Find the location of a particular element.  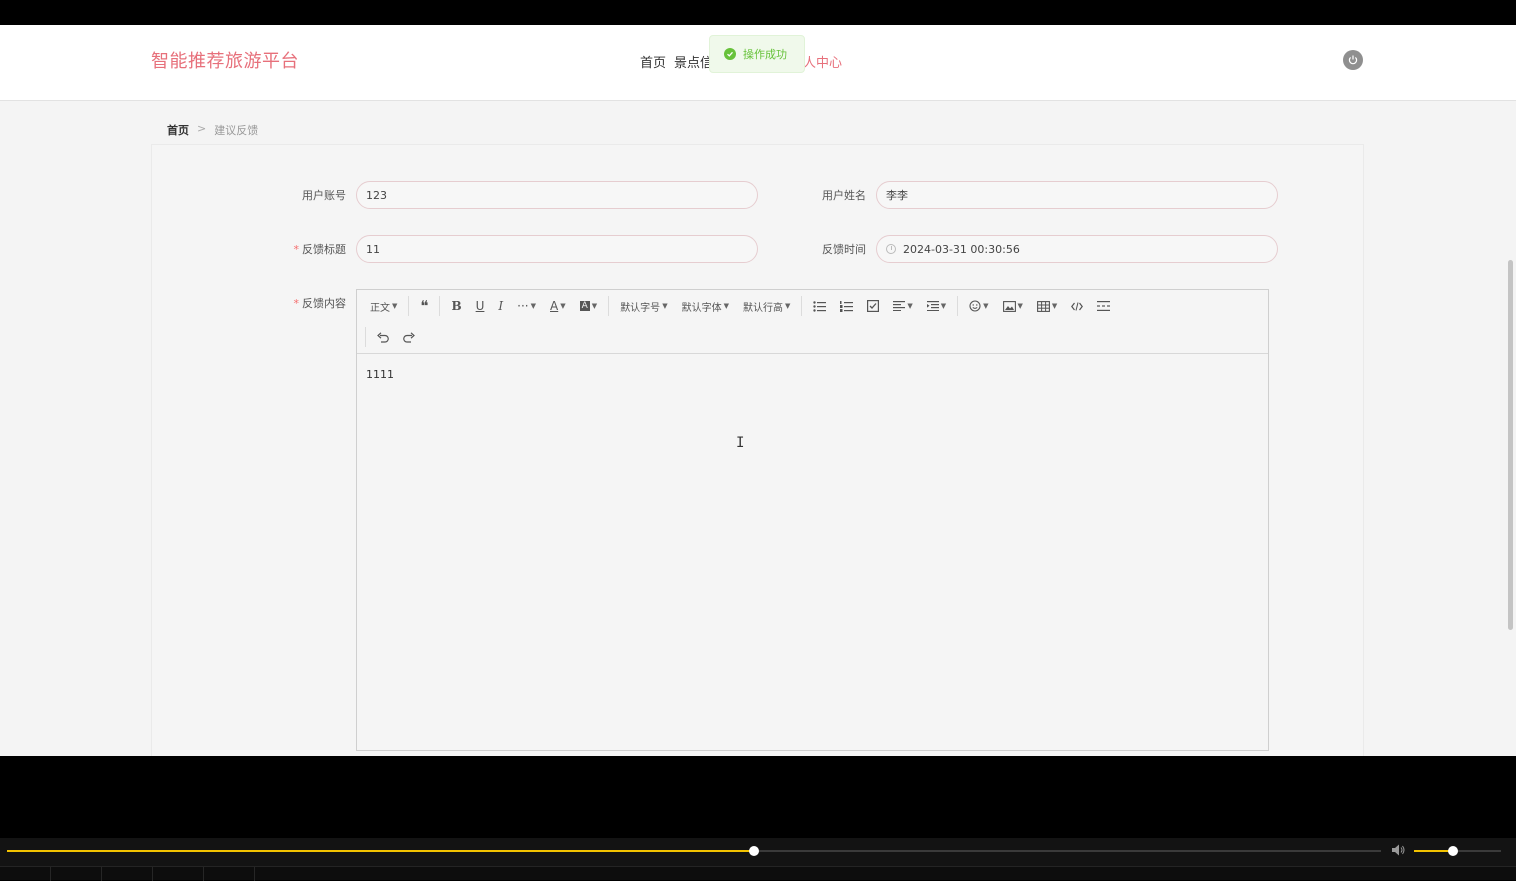

emoji-icon is located at coordinates (975, 306).